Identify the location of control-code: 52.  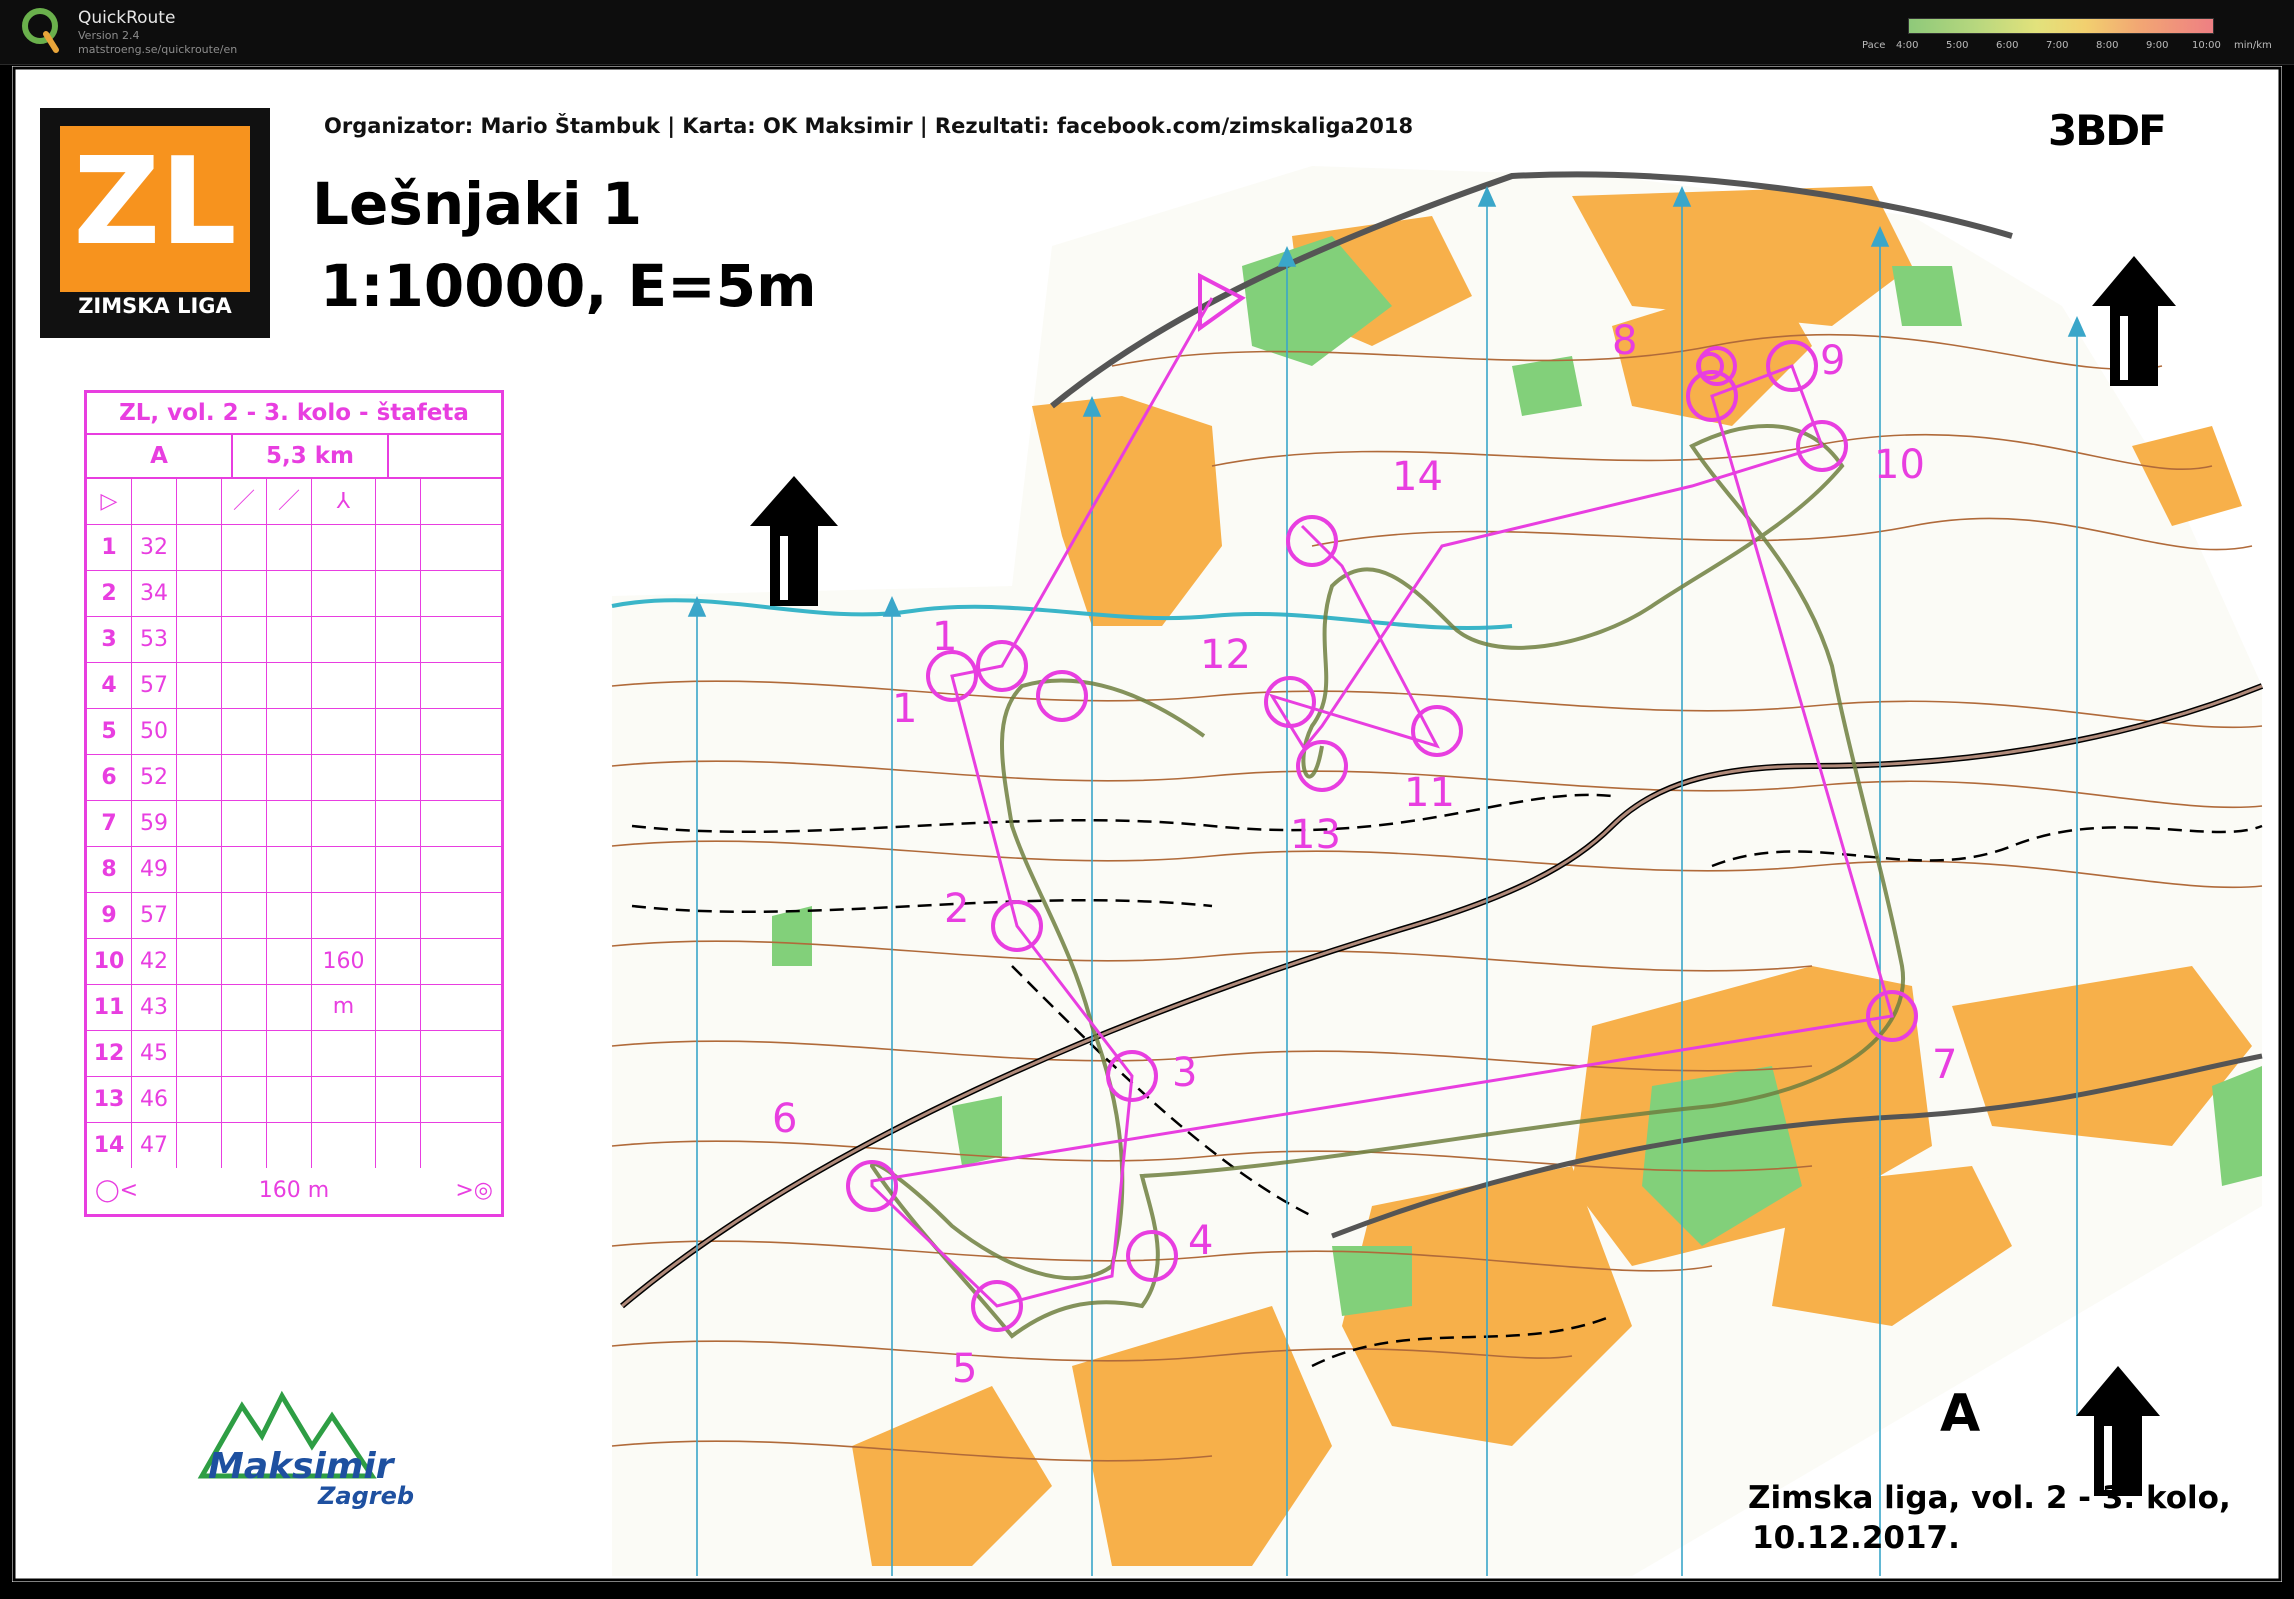
(154, 777).